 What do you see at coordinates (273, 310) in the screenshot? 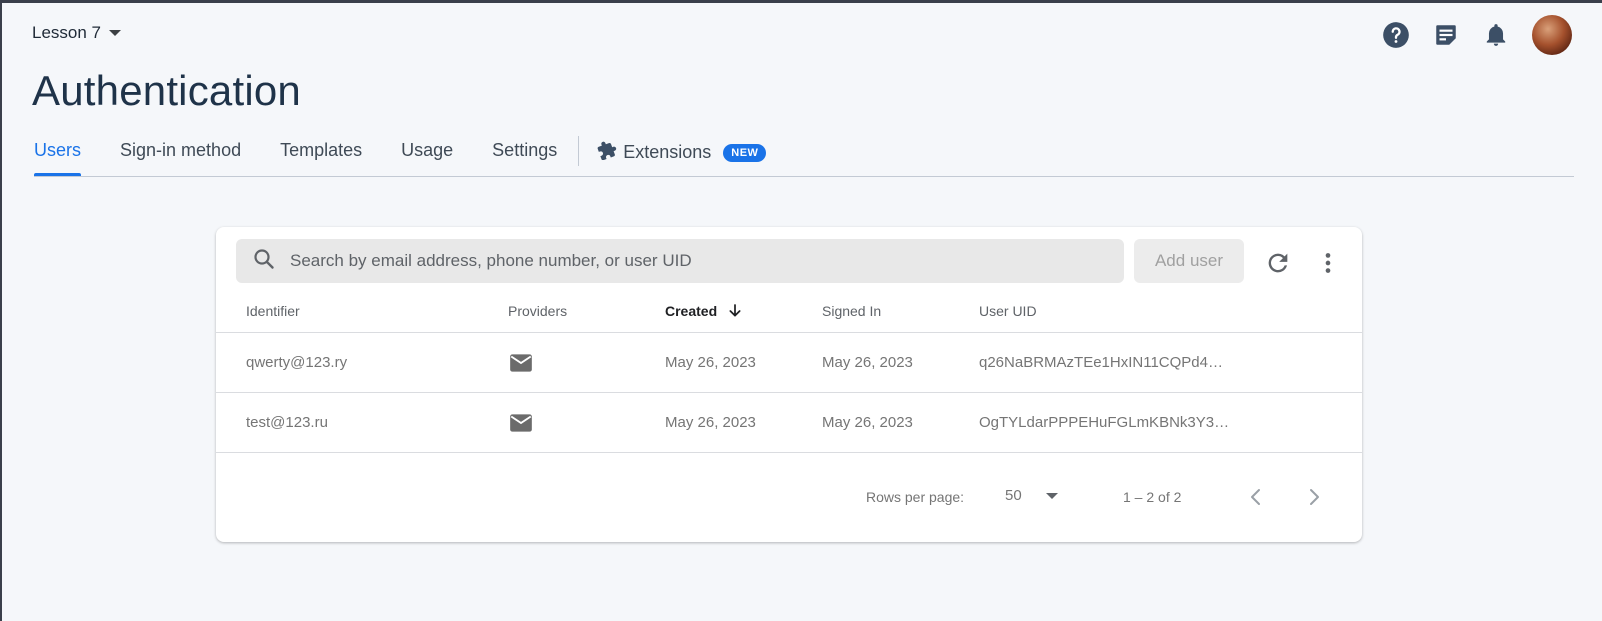
I see `column-header-identifier: Identifier` at bounding box center [273, 310].